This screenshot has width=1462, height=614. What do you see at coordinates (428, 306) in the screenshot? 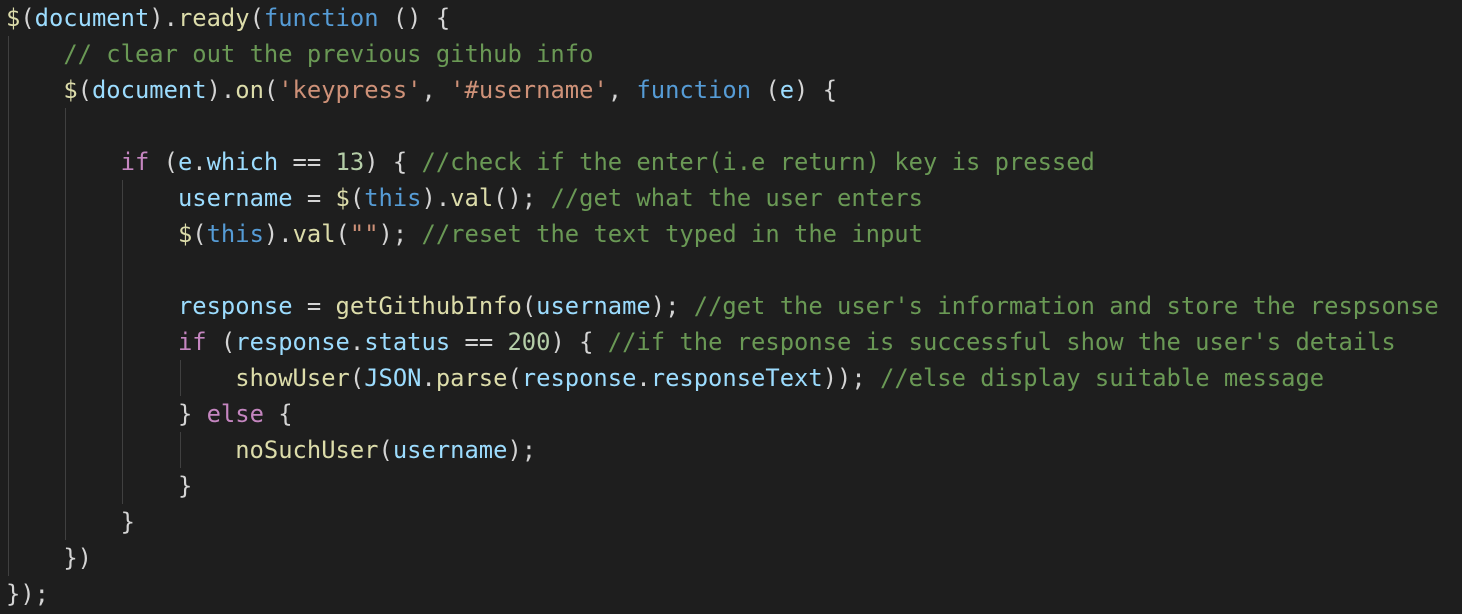
I see `function-token: getGithubInfo` at bounding box center [428, 306].